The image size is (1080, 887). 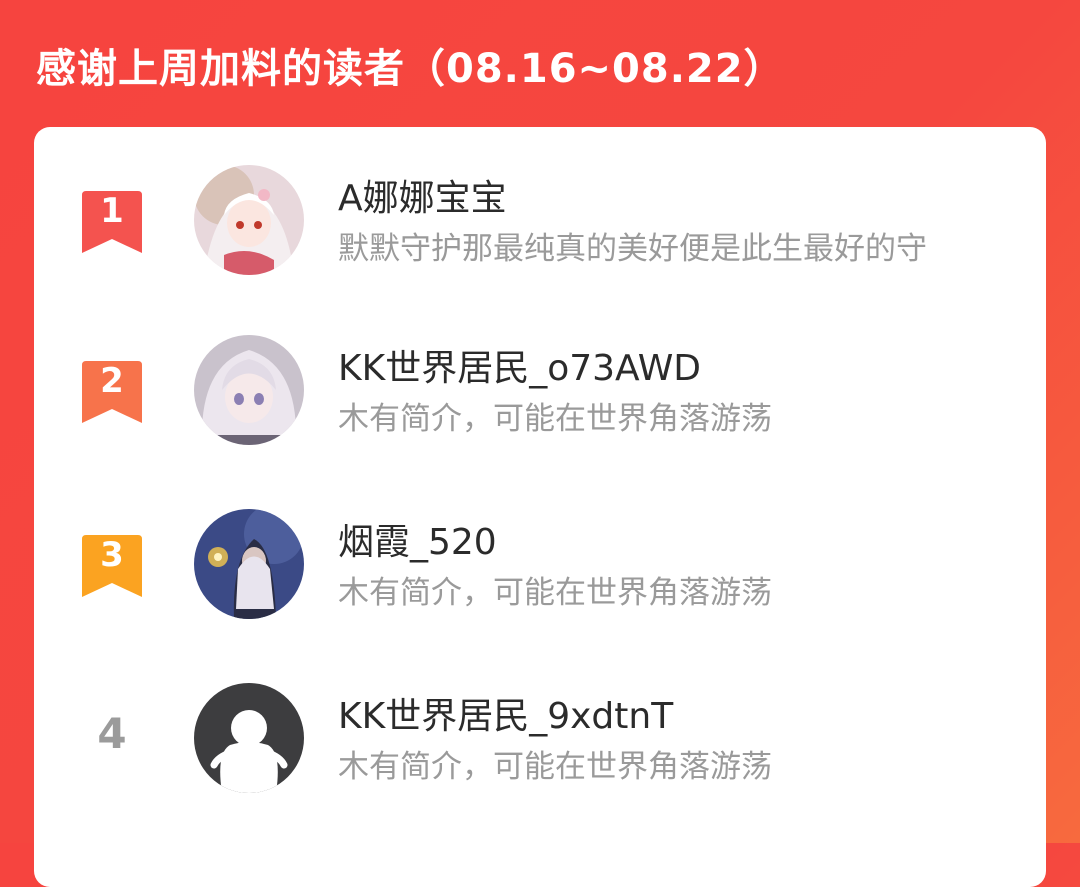 I want to click on reader-row: 4 KK世界居民_9xdtnT 木有简介，可能在世界角落游荡, so click(x=540, y=743).